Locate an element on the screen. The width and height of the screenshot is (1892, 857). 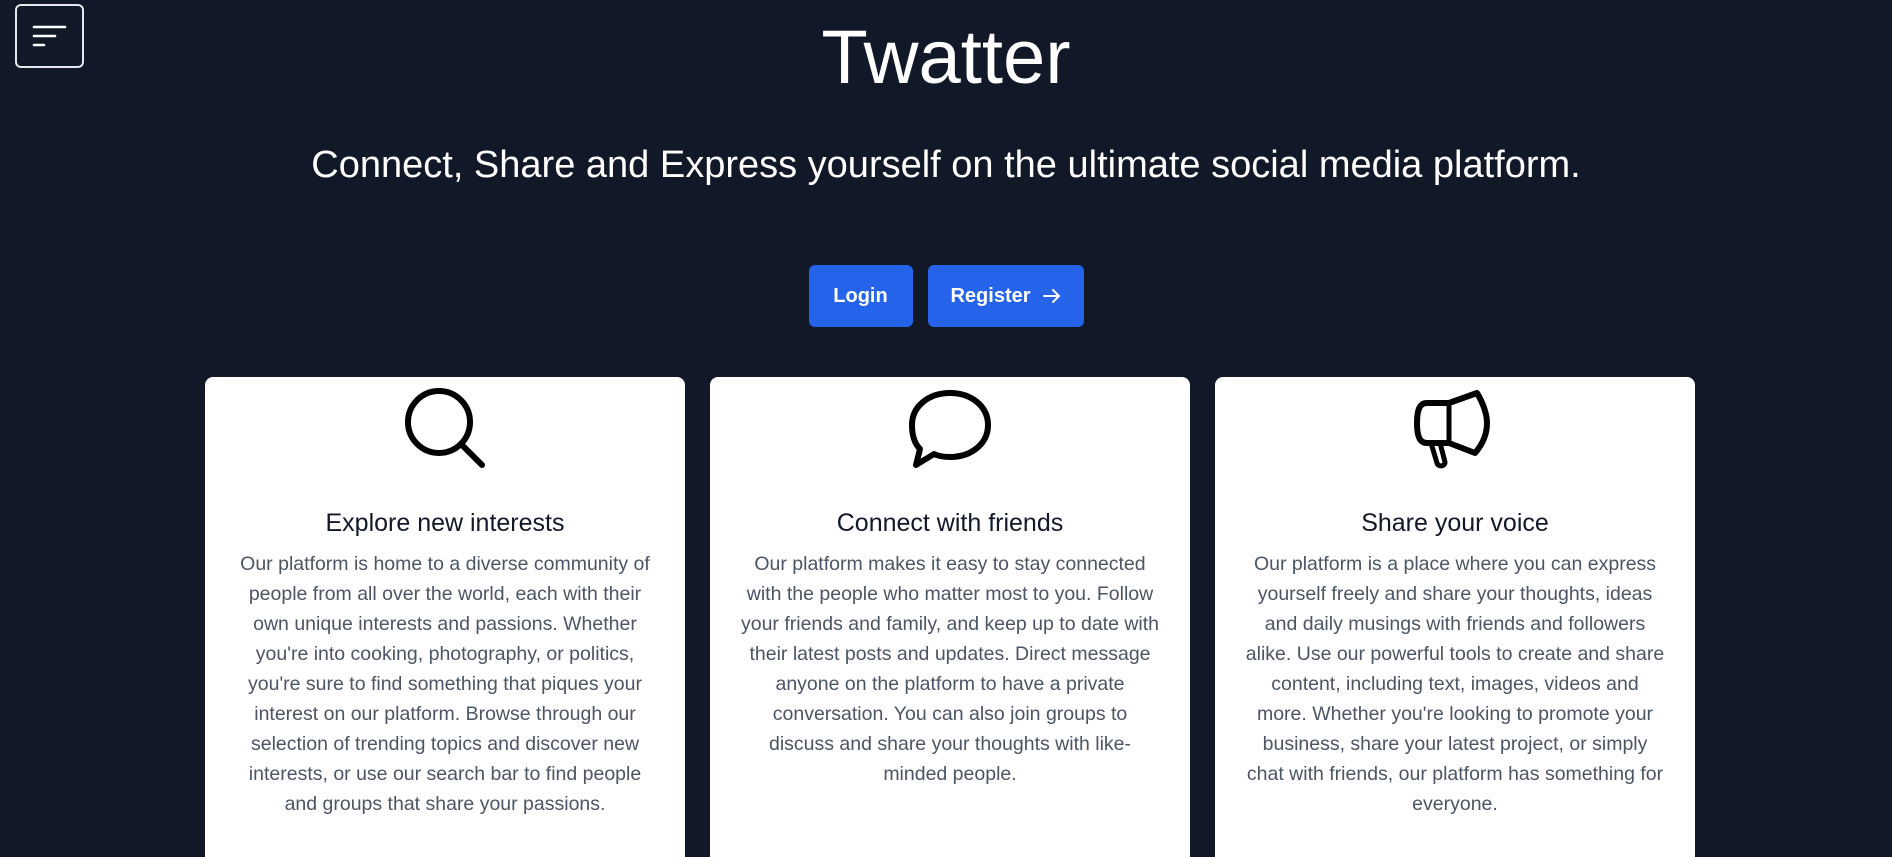
feature-title: Share your voice is located at coordinates (1455, 523).